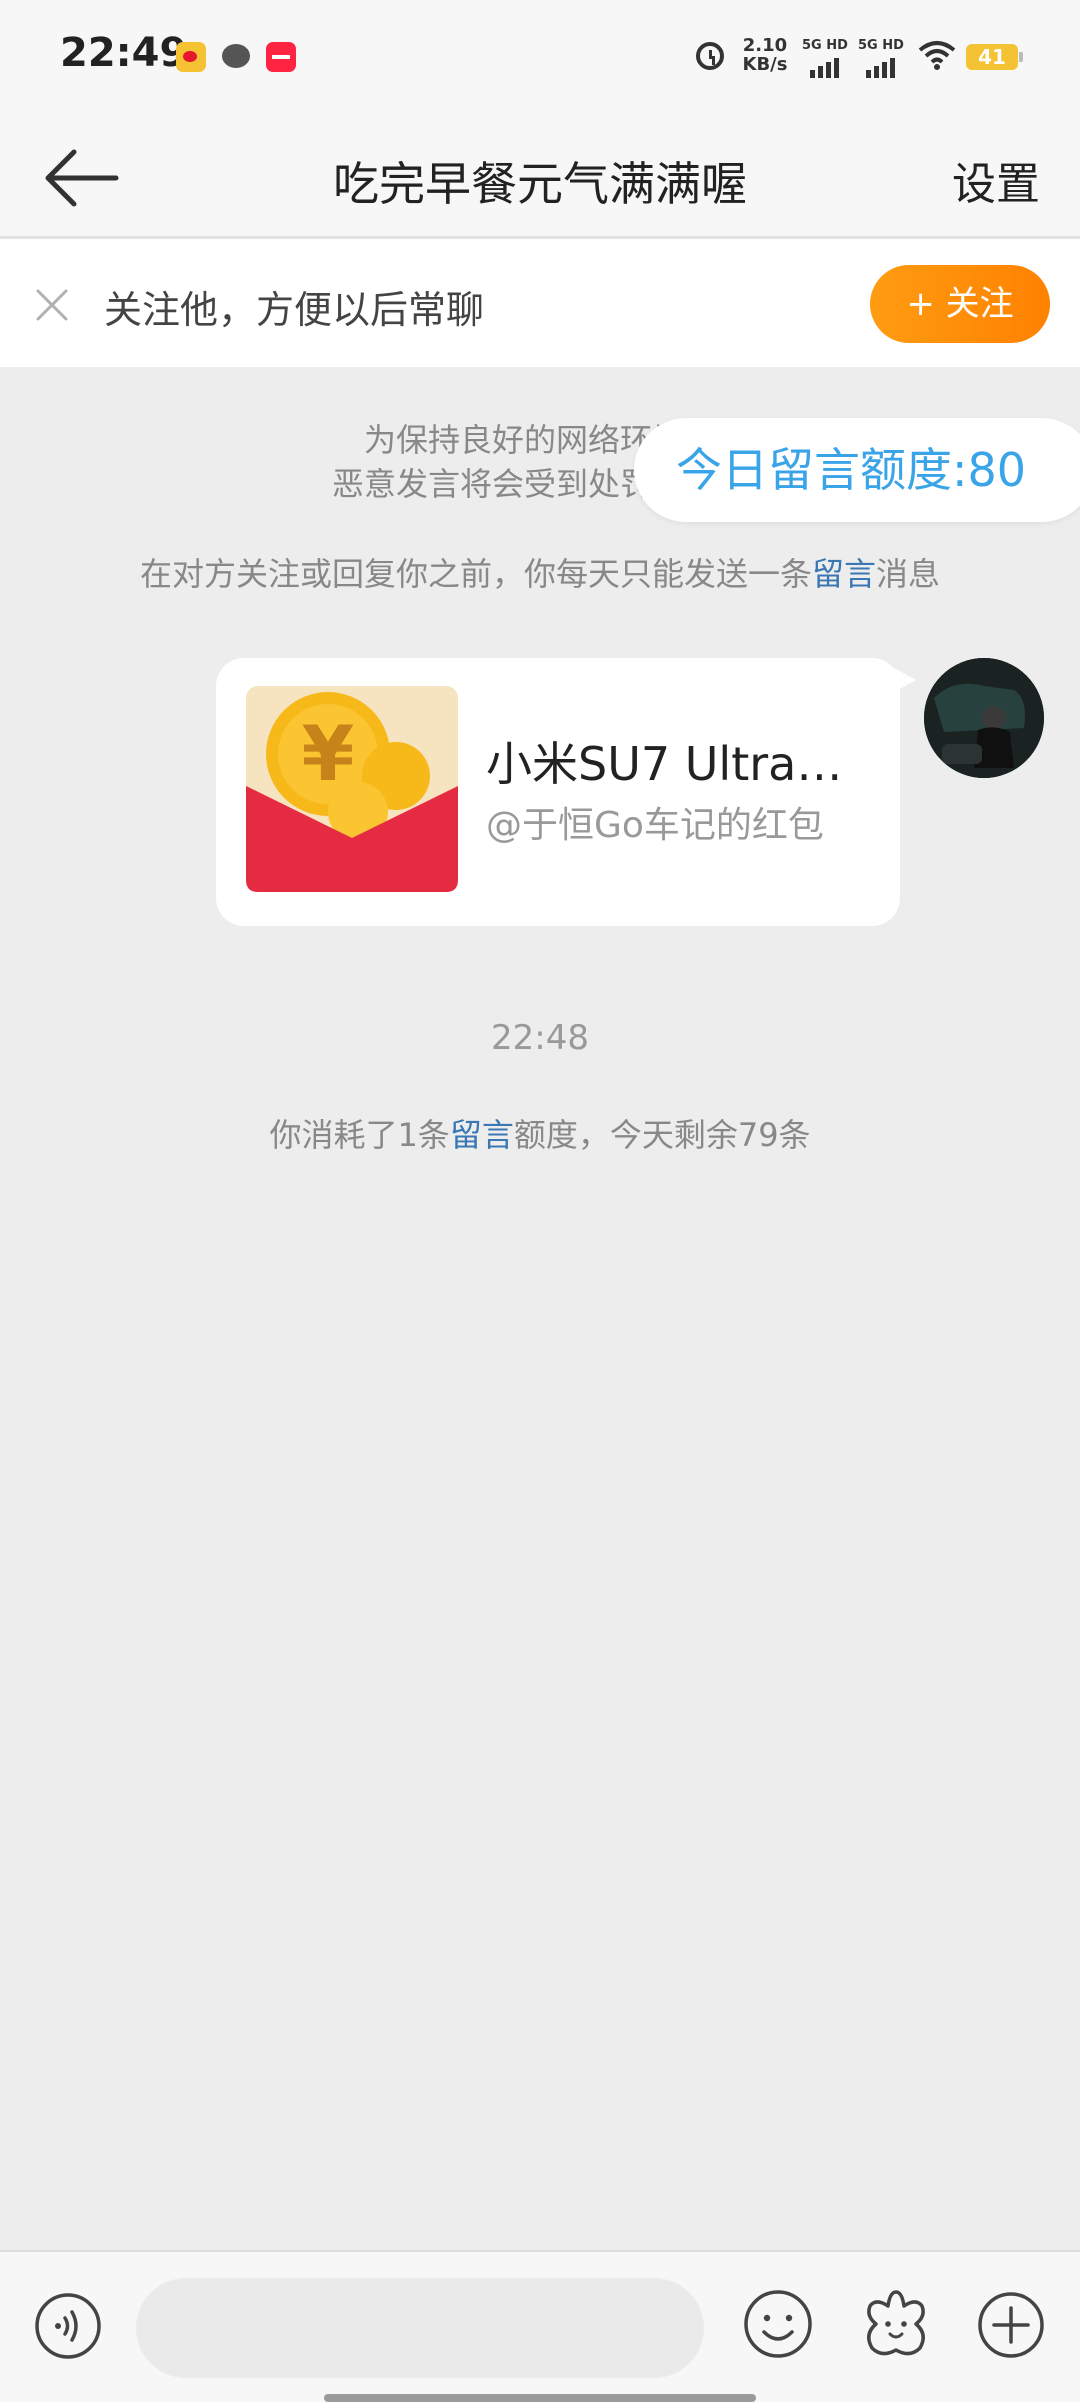  I want to click on follow-banner: 关注他，方便以后常聊 + 关注, so click(540, 303).